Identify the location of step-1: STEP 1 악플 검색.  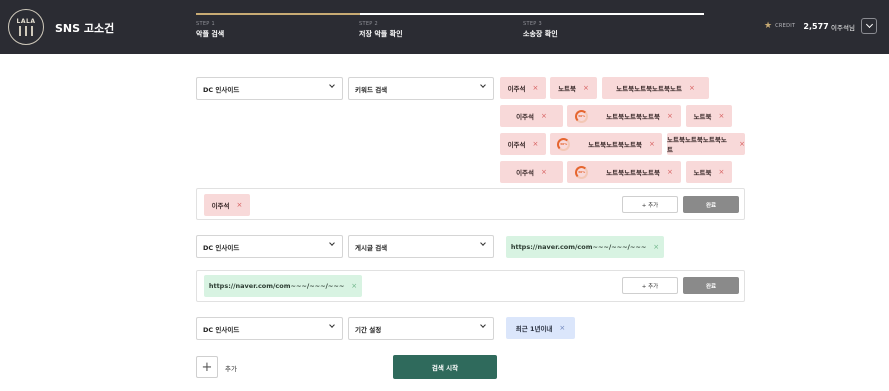
(210, 30).